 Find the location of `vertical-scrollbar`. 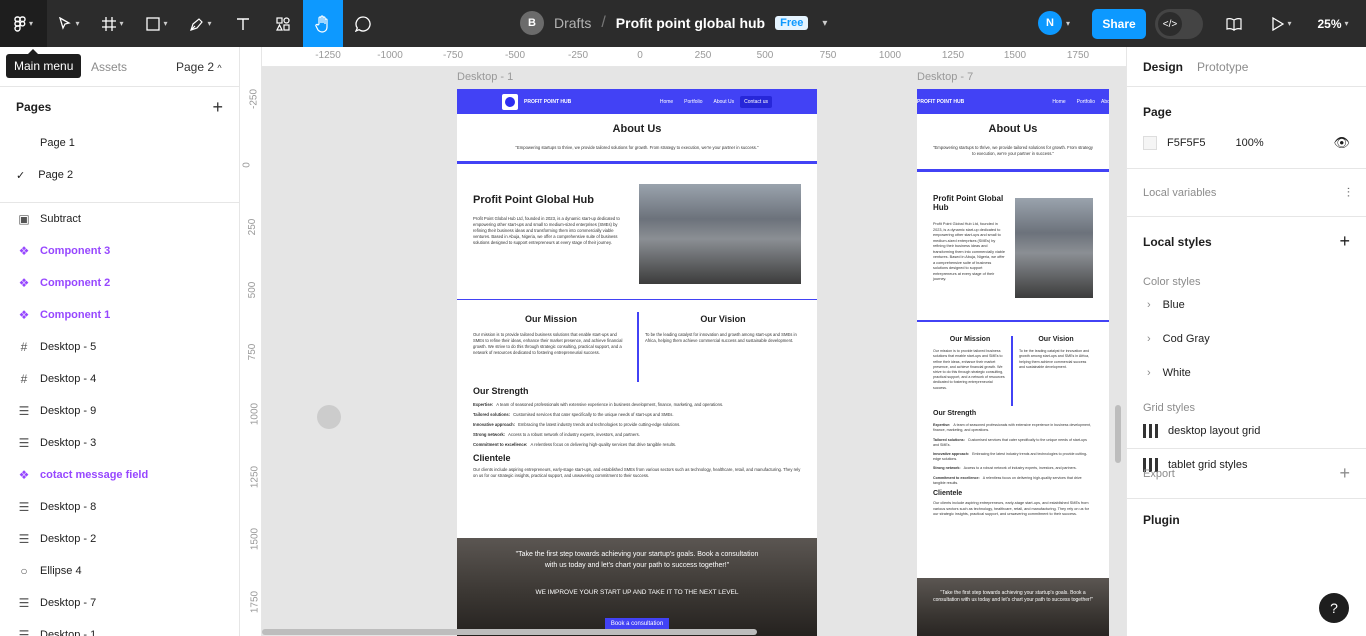

vertical-scrollbar is located at coordinates (1118, 434).